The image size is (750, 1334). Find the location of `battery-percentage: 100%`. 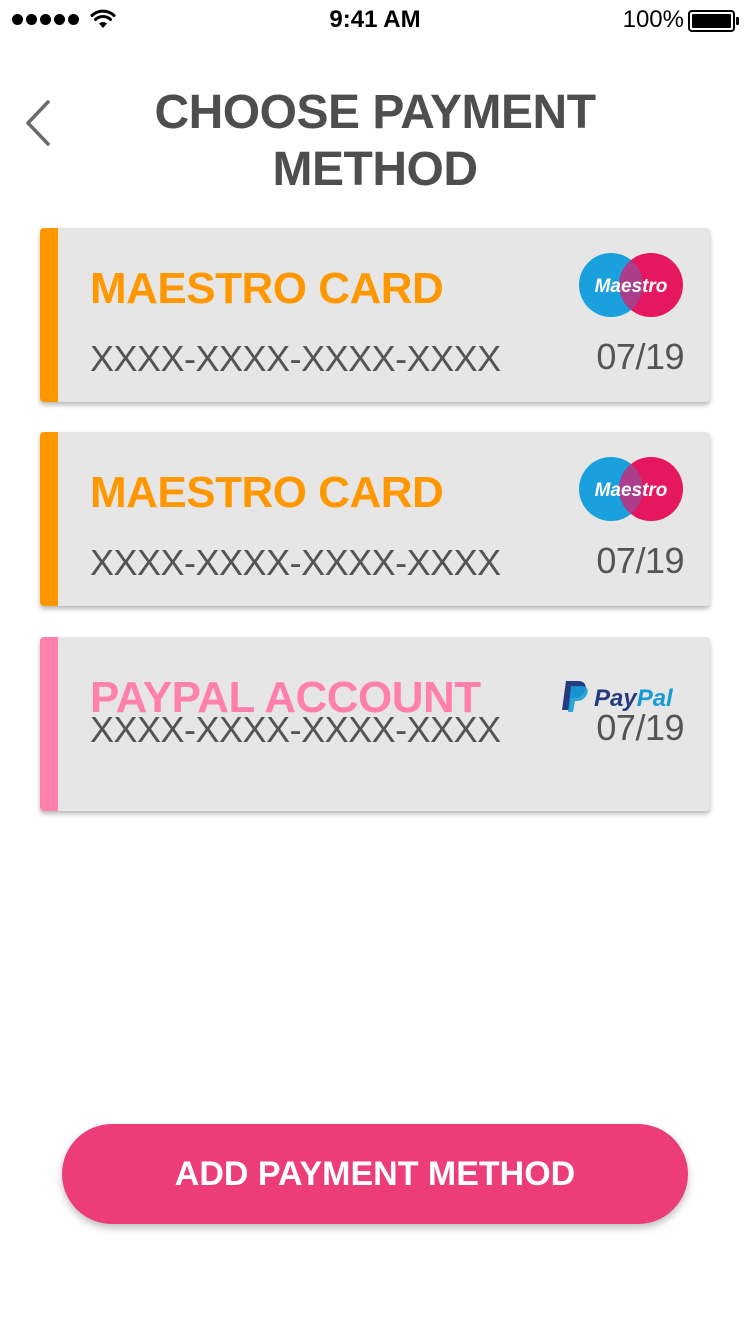

battery-percentage: 100% is located at coordinates (653, 19).